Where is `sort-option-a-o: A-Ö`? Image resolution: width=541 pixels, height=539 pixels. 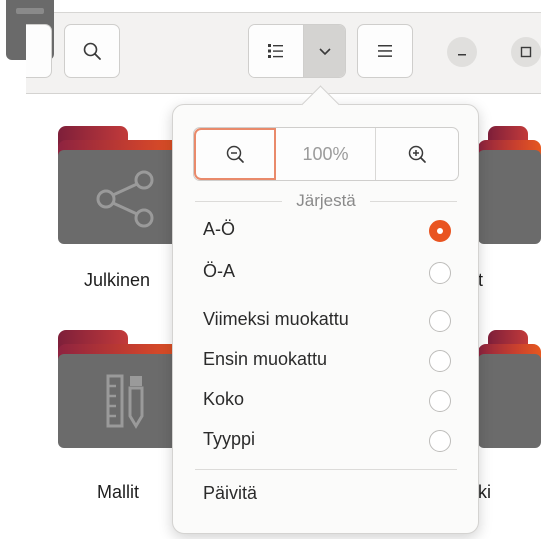
sort-option-a-o: A-Ö is located at coordinates (326, 231).